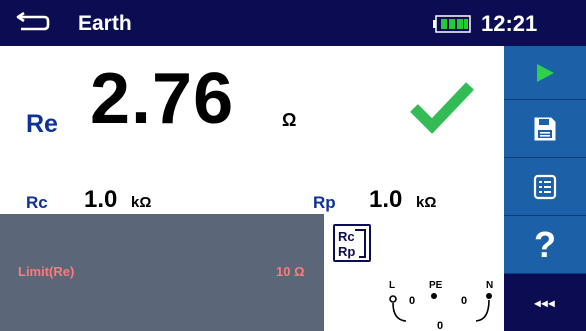  What do you see at coordinates (162, 99) in the screenshot?
I see `re-value: 2.76` at bounding box center [162, 99].